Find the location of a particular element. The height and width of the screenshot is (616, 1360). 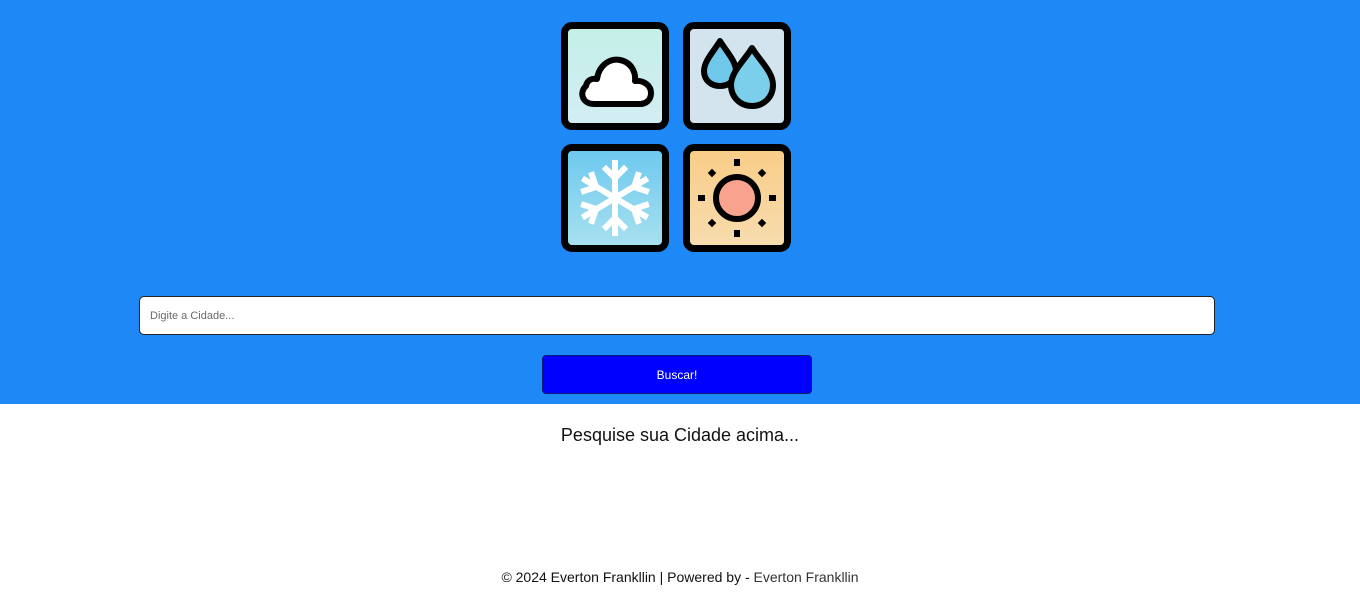

sun-icon is located at coordinates (737, 198).